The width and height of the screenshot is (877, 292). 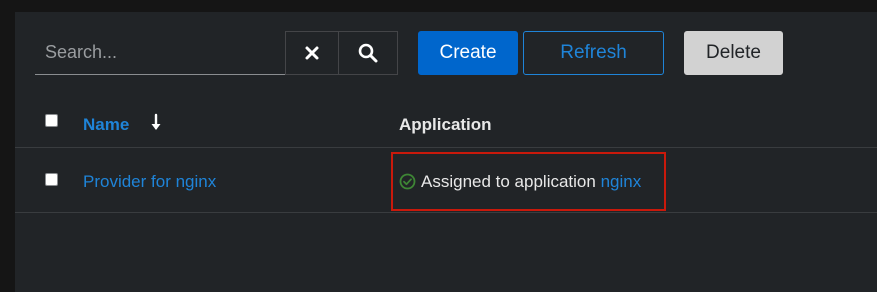 What do you see at coordinates (446, 147) in the screenshot?
I see `header-divider` at bounding box center [446, 147].